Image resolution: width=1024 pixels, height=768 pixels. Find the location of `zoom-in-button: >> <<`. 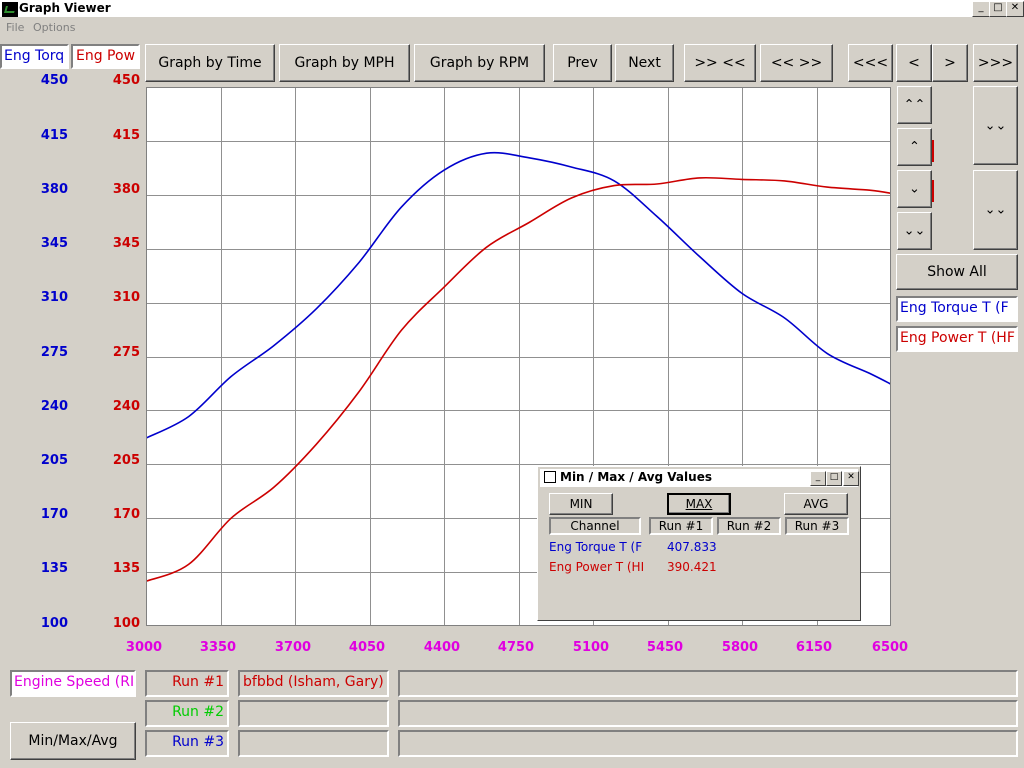

zoom-in-button: >> << is located at coordinates (720, 63).